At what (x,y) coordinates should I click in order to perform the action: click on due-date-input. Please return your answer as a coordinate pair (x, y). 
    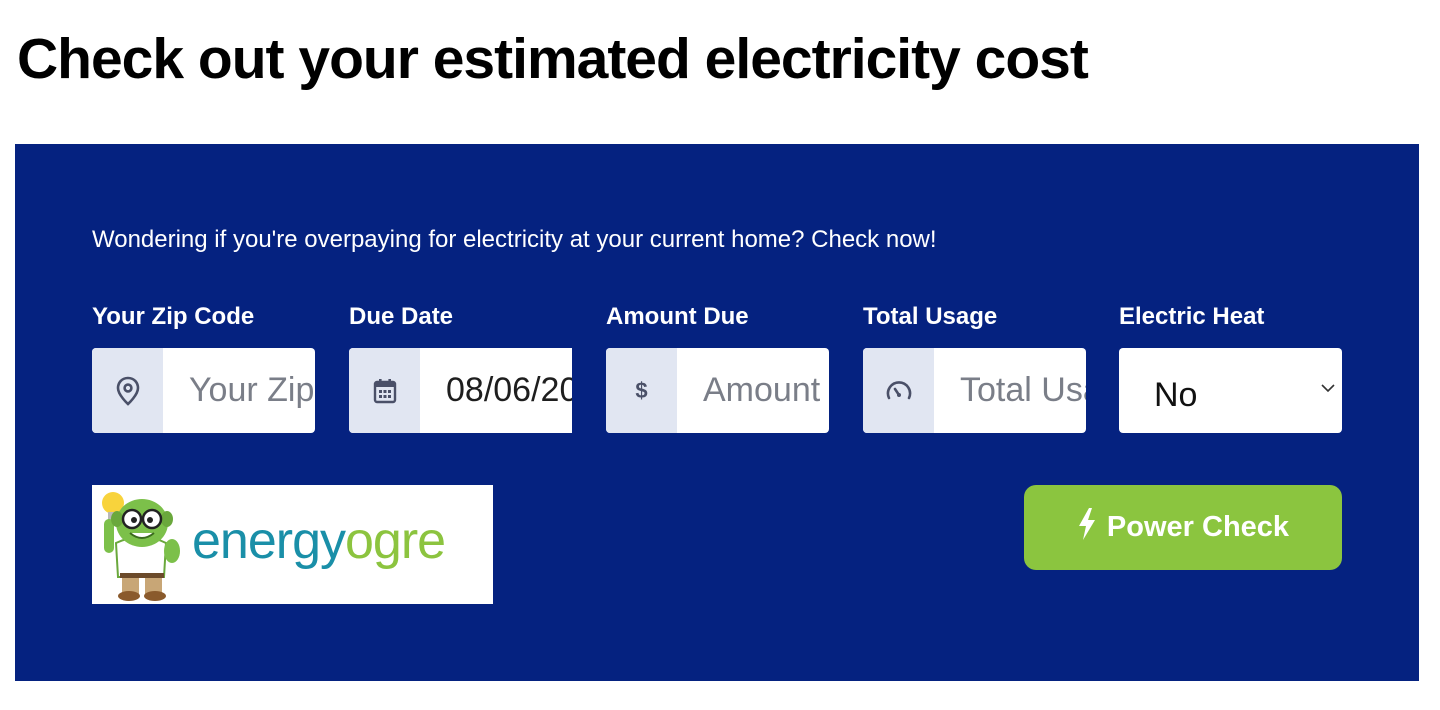
    Looking at the image, I should click on (496, 390).